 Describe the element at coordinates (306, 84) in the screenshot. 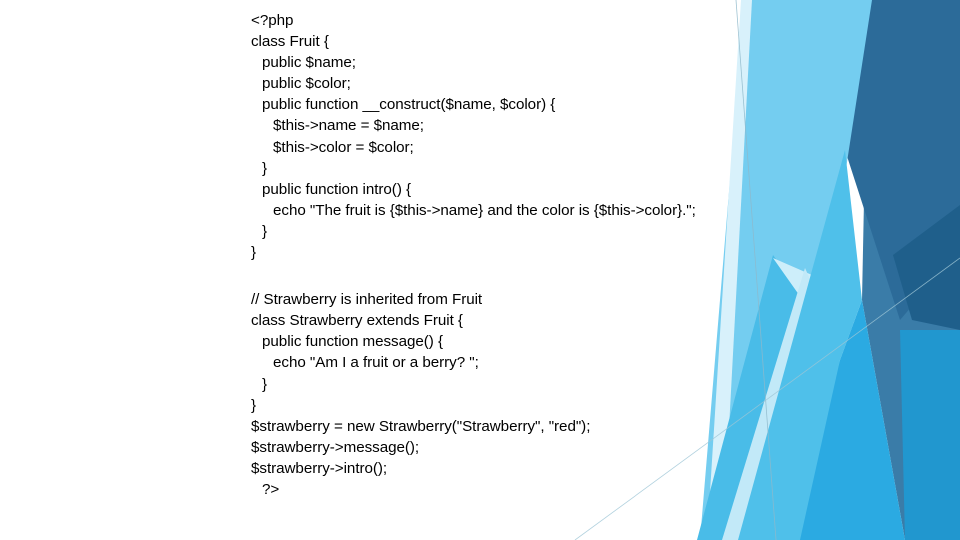

I see `code-line: public $color;` at that location.